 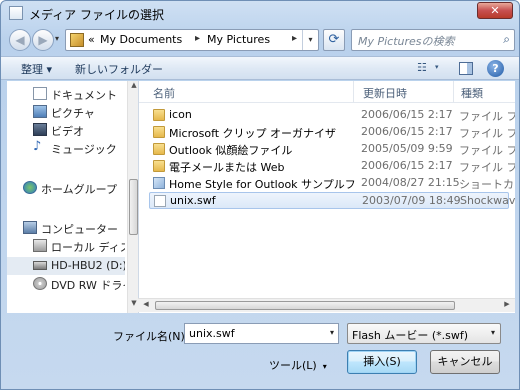 I want to click on file-type-dropdown-icon: ▾, so click(x=493, y=332).